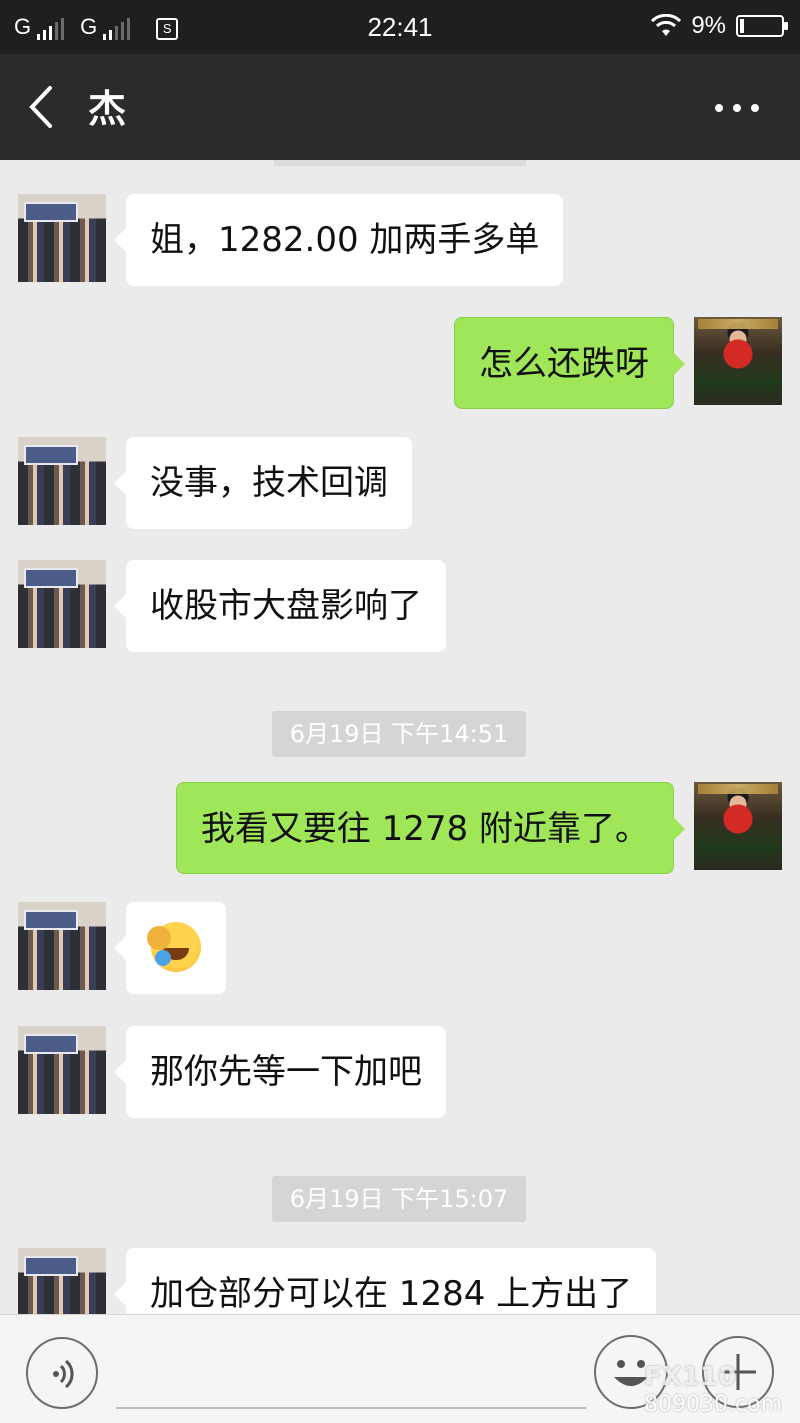 This screenshot has width=800, height=1423. Describe the element at coordinates (400, 107) in the screenshot. I see `chat-header: 杰` at that location.